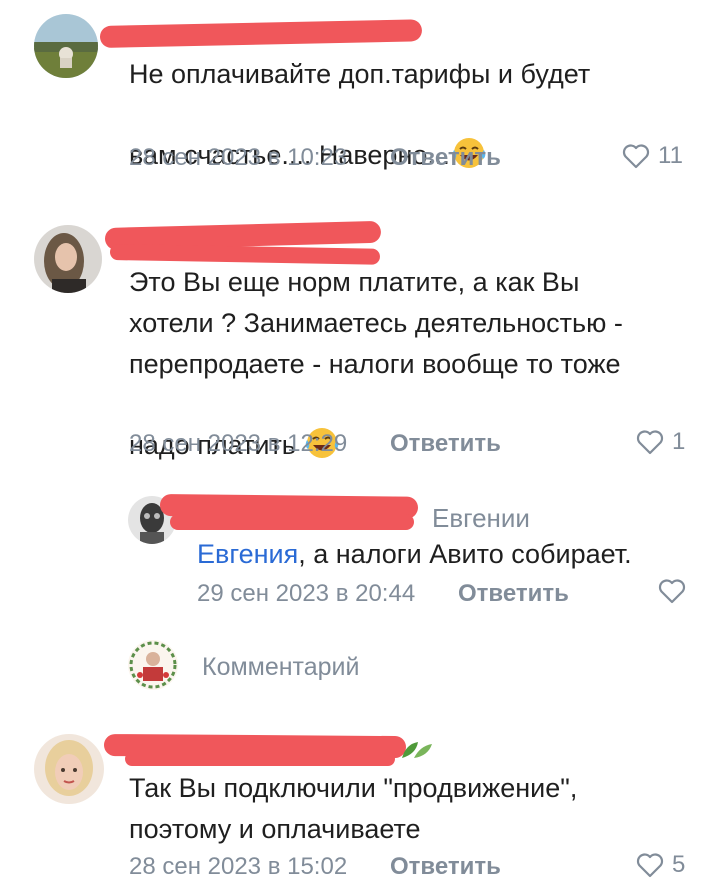 The height and width of the screenshot is (895, 720). What do you see at coordinates (679, 864) in the screenshot?
I see `like-count: 5` at bounding box center [679, 864].